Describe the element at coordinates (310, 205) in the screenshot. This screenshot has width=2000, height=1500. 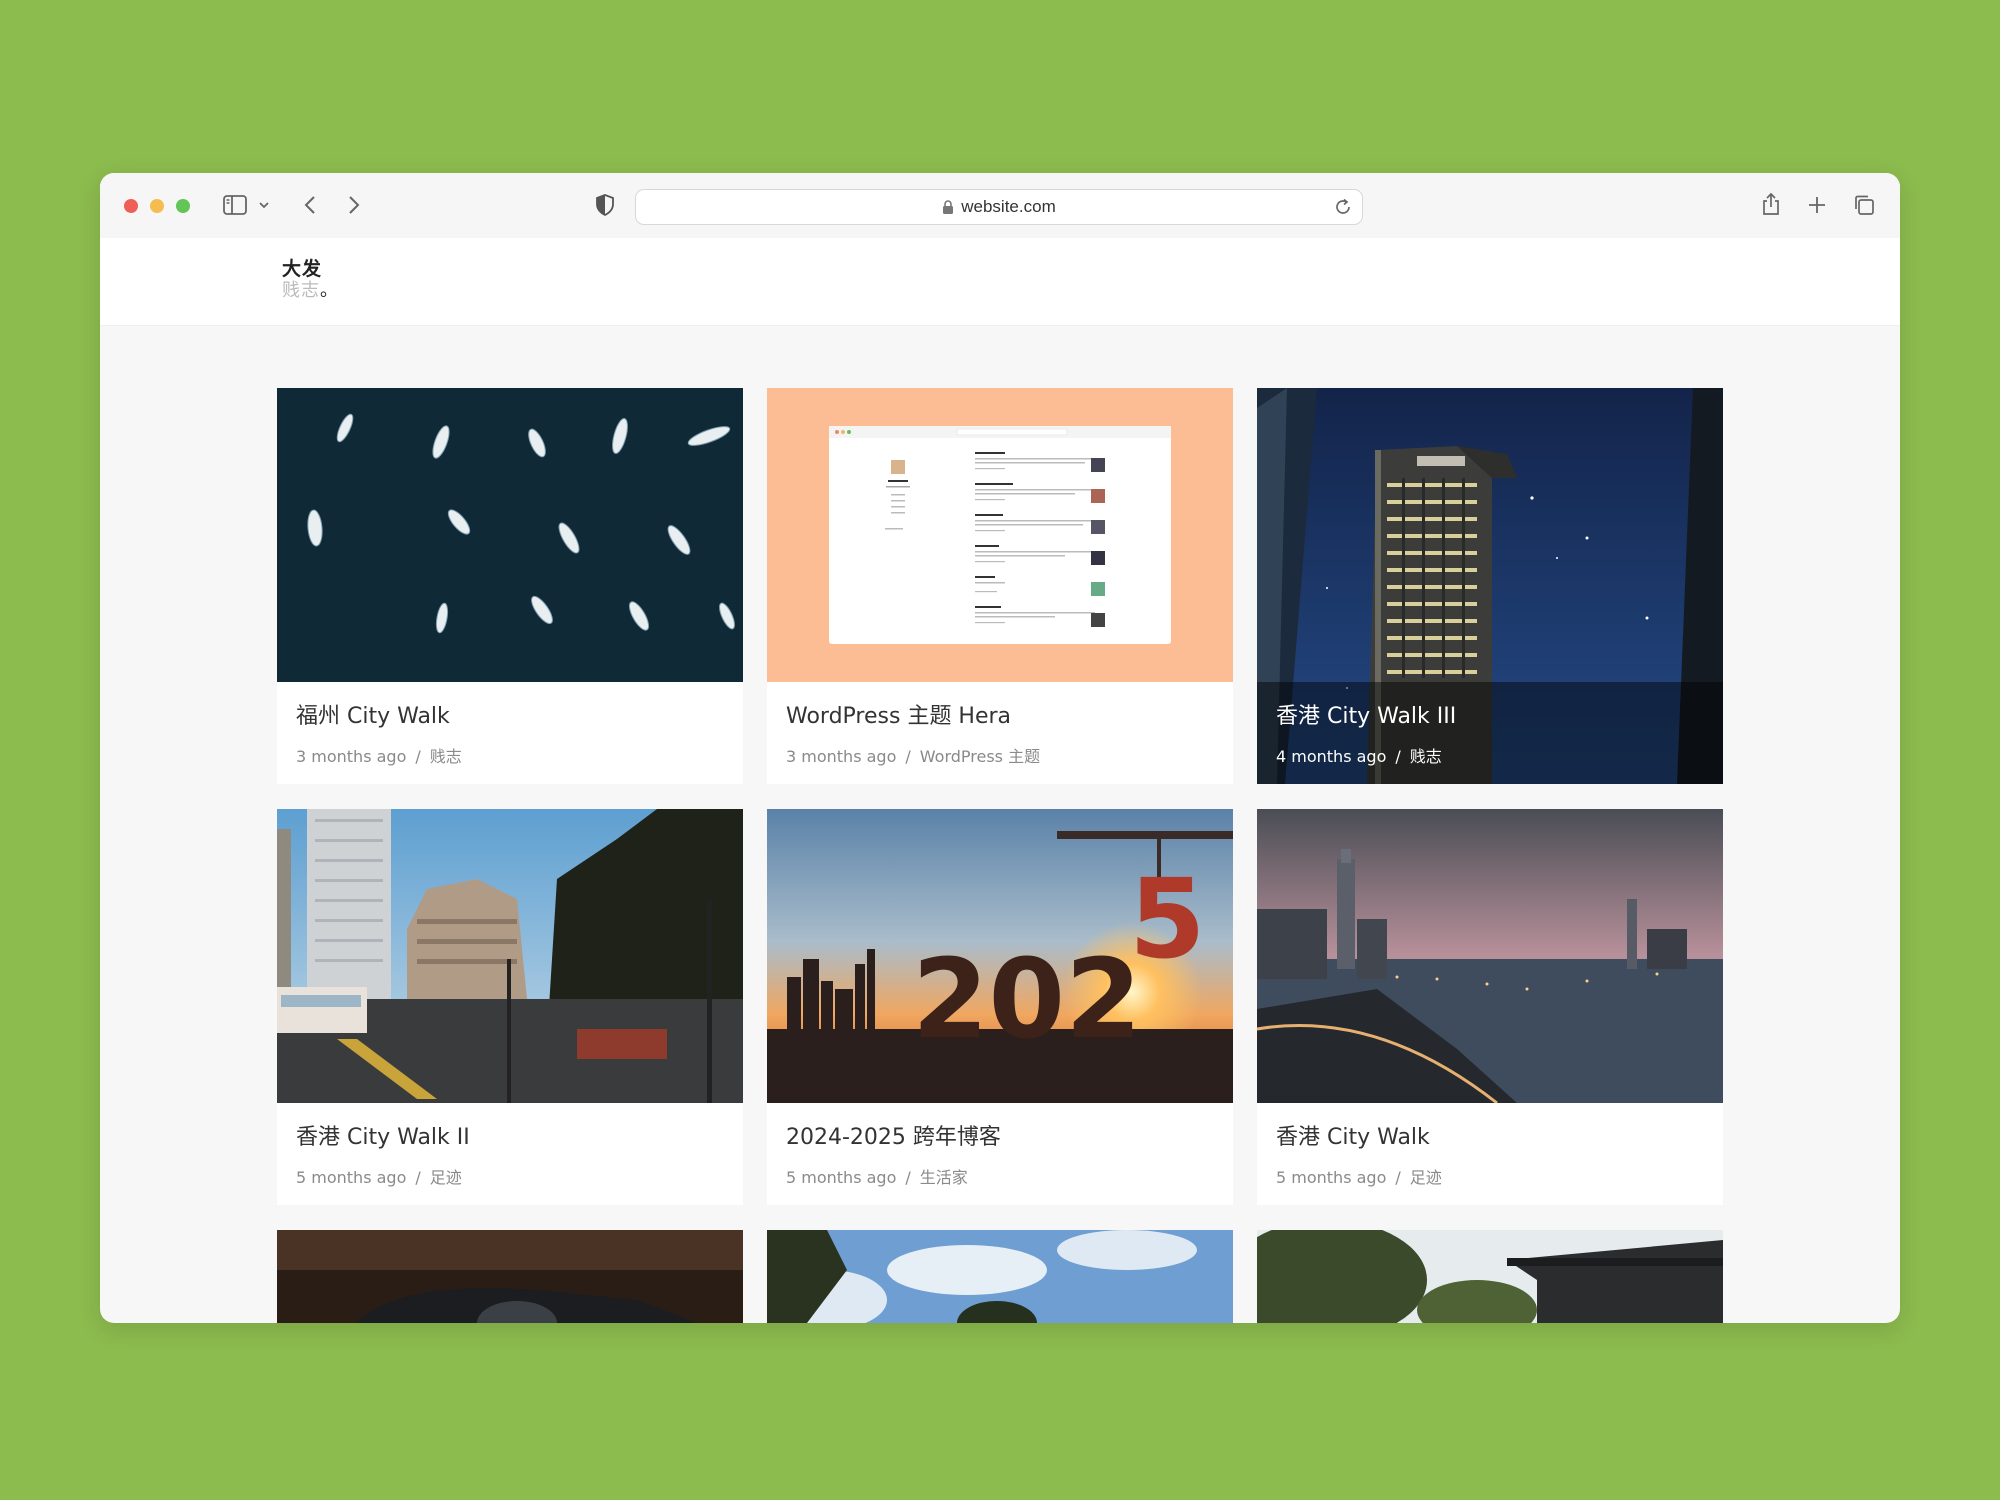
I see `back-arrow-icon` at that location.